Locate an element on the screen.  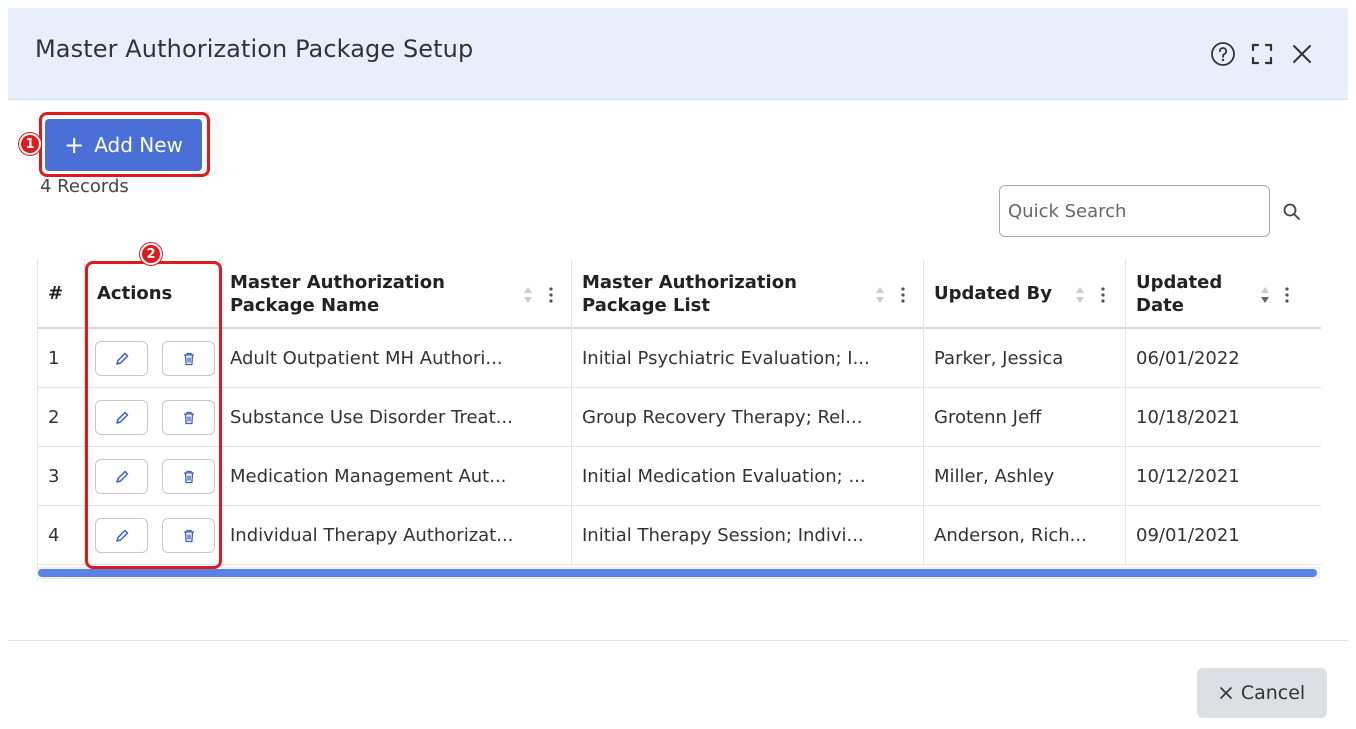
cell-index: 2 is located at coordinates (61, 417).